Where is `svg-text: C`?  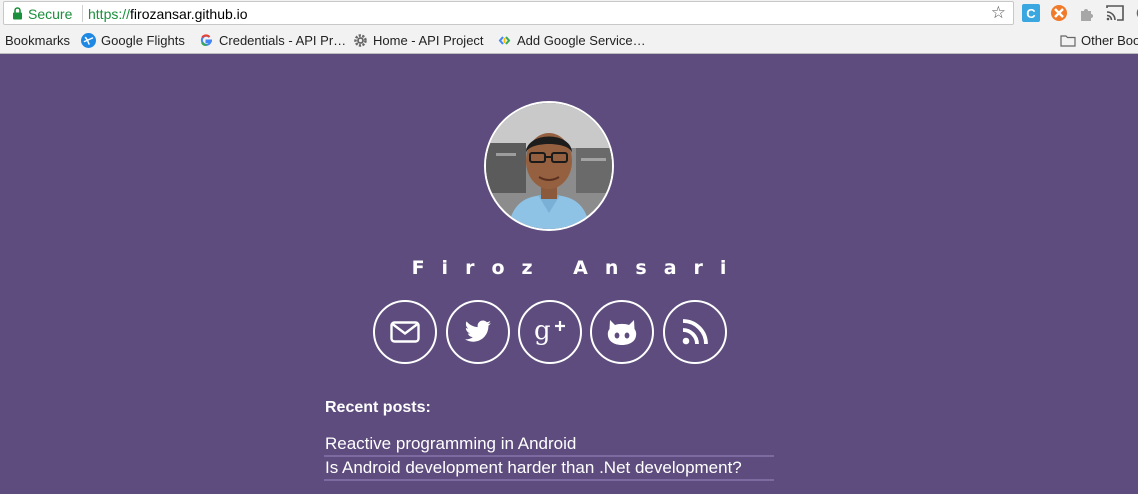
svg-text: C is located at coordinates (1031, 13).